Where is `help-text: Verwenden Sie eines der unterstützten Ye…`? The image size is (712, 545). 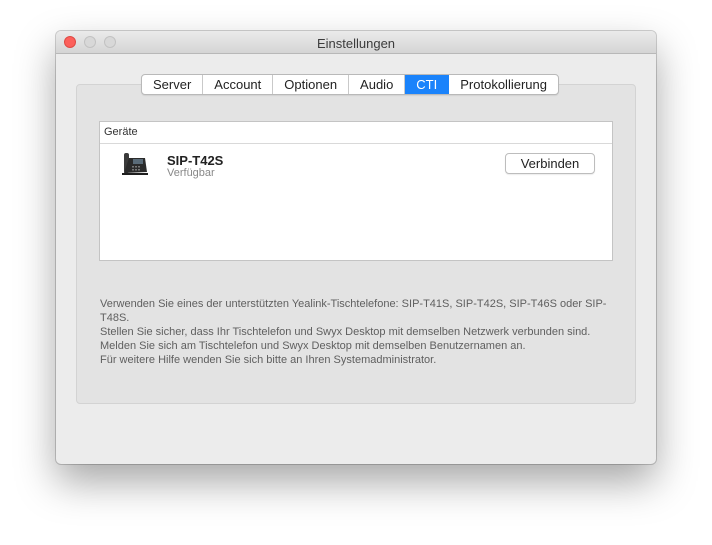 help-text: Verwenden Sie eines der unterstützten Ye… is located at coordinates (360, 332).